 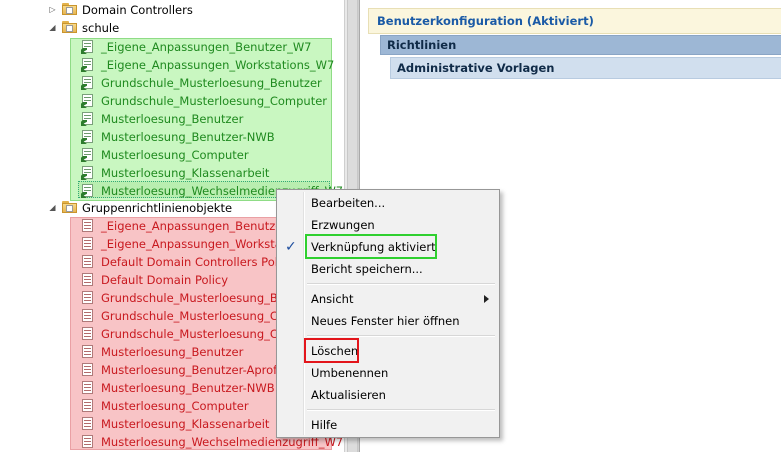 What do you see at coordinates (101, 28) in the screenshot?
I see `tree-node-label: schule` at bounding box center [101, 28].